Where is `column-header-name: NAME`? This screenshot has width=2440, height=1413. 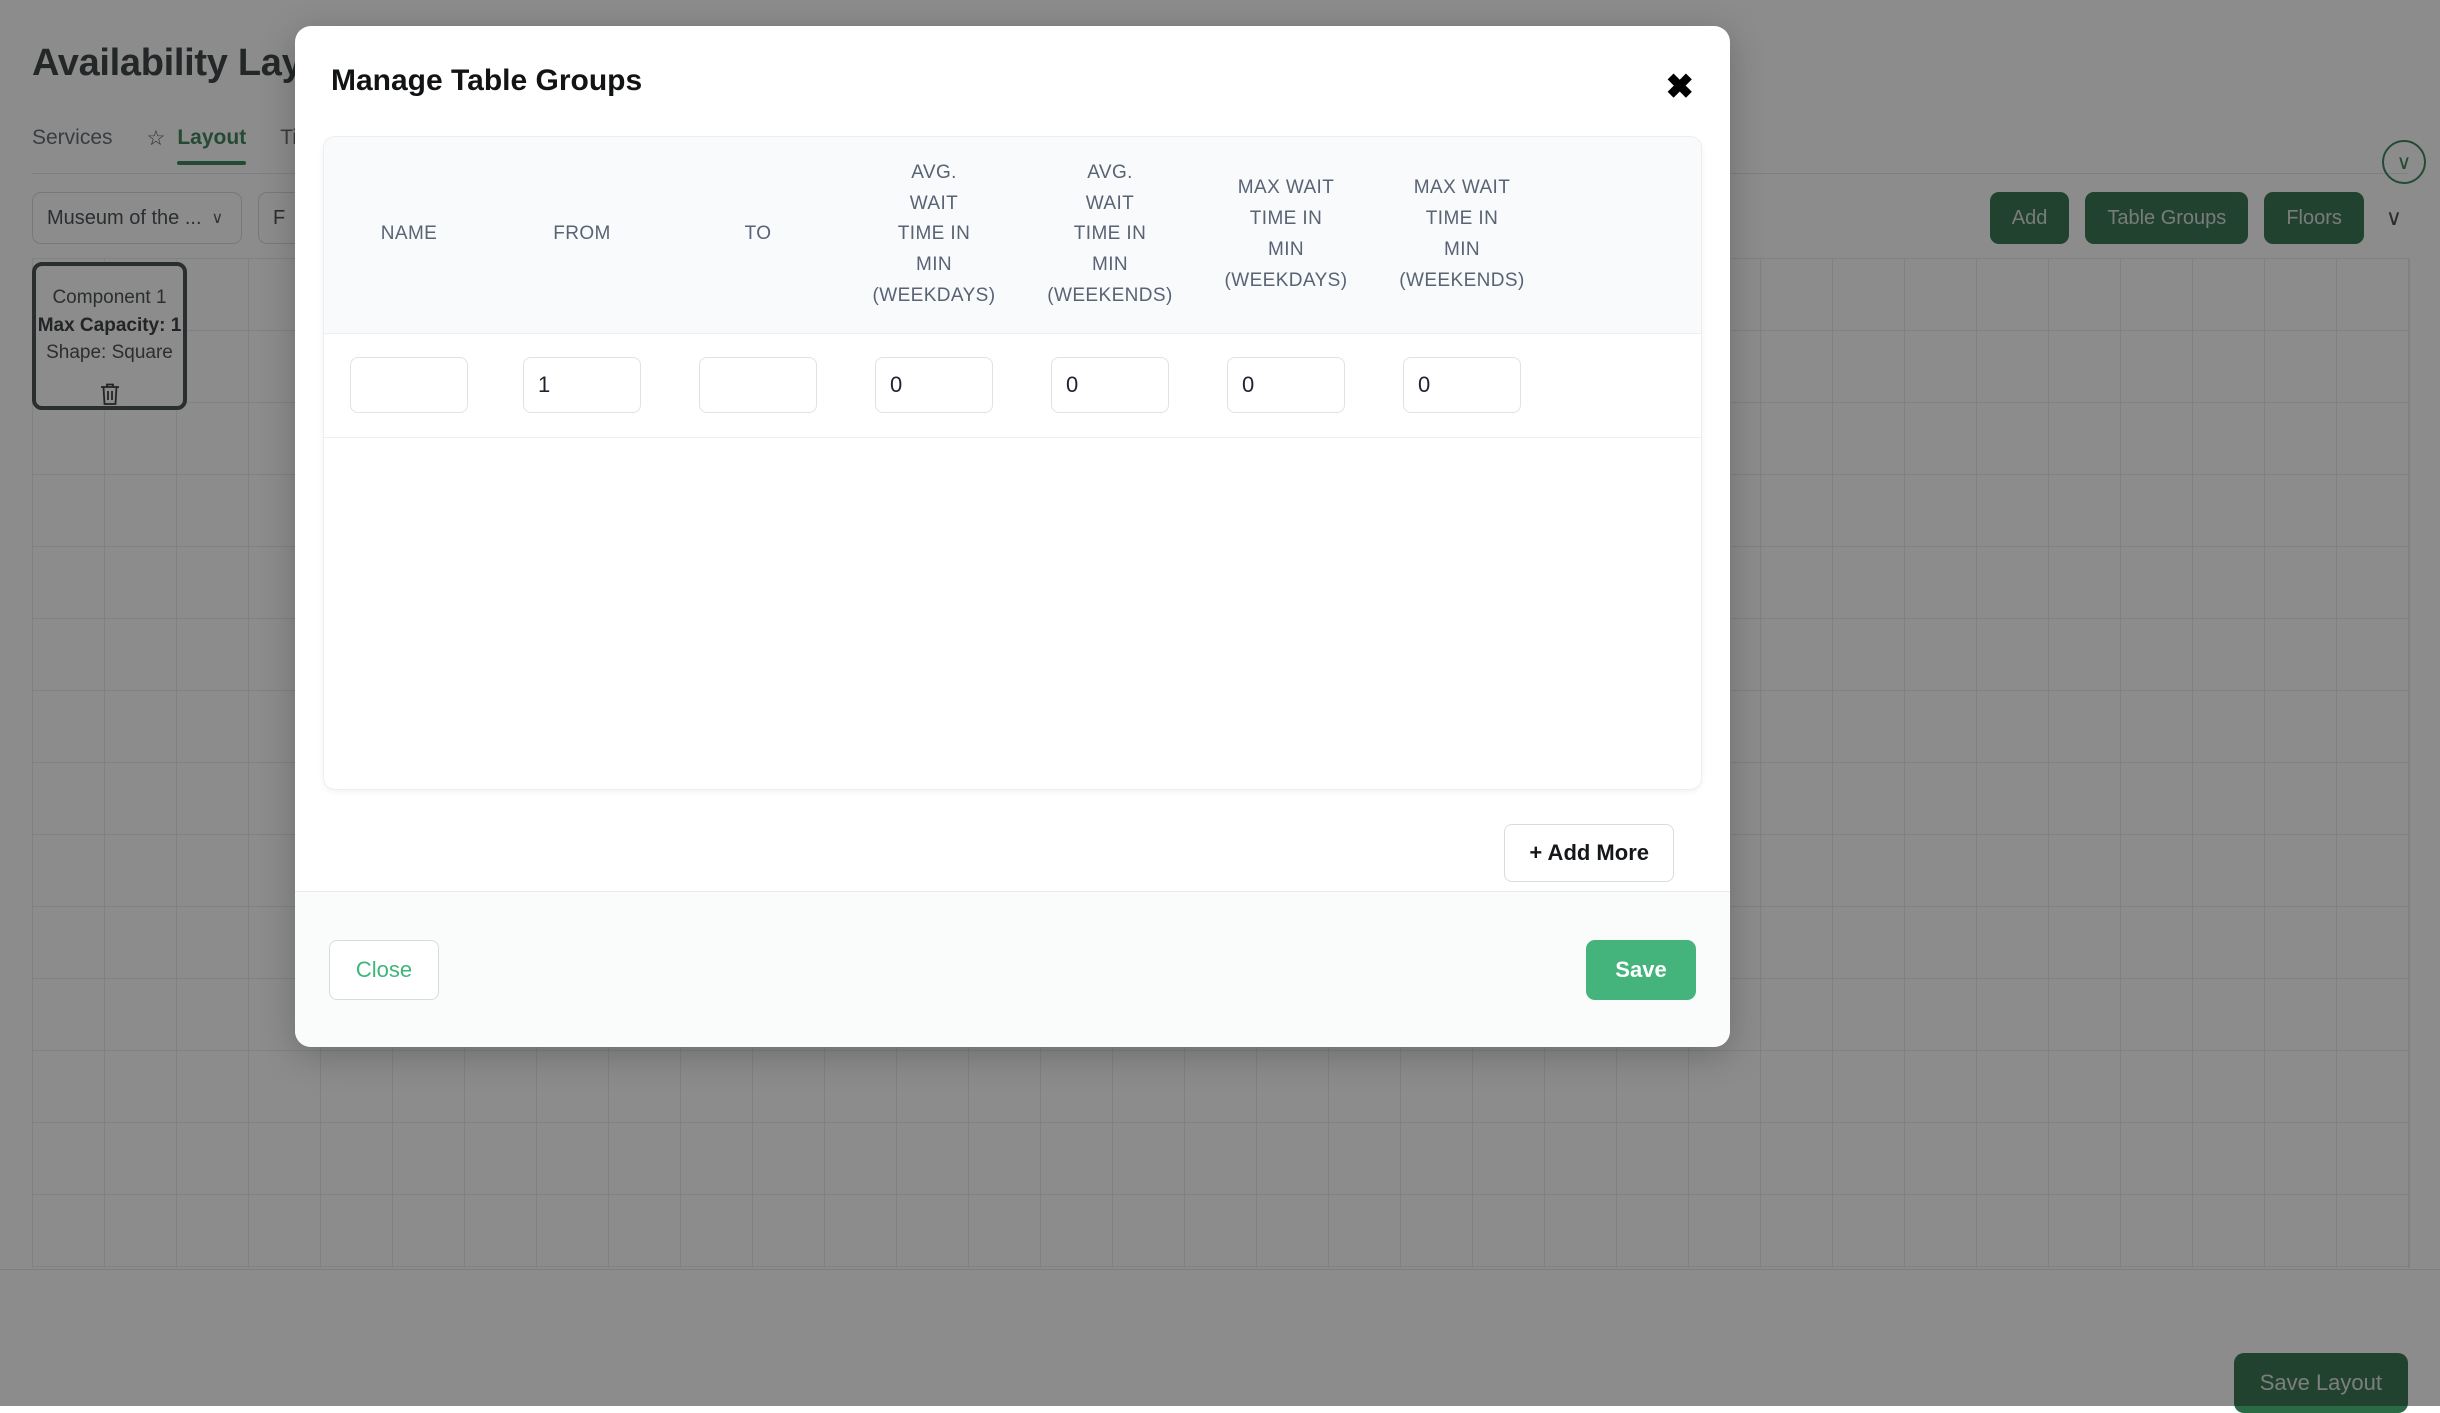
column-header-name: NAME is located at coordinates (409, 235).